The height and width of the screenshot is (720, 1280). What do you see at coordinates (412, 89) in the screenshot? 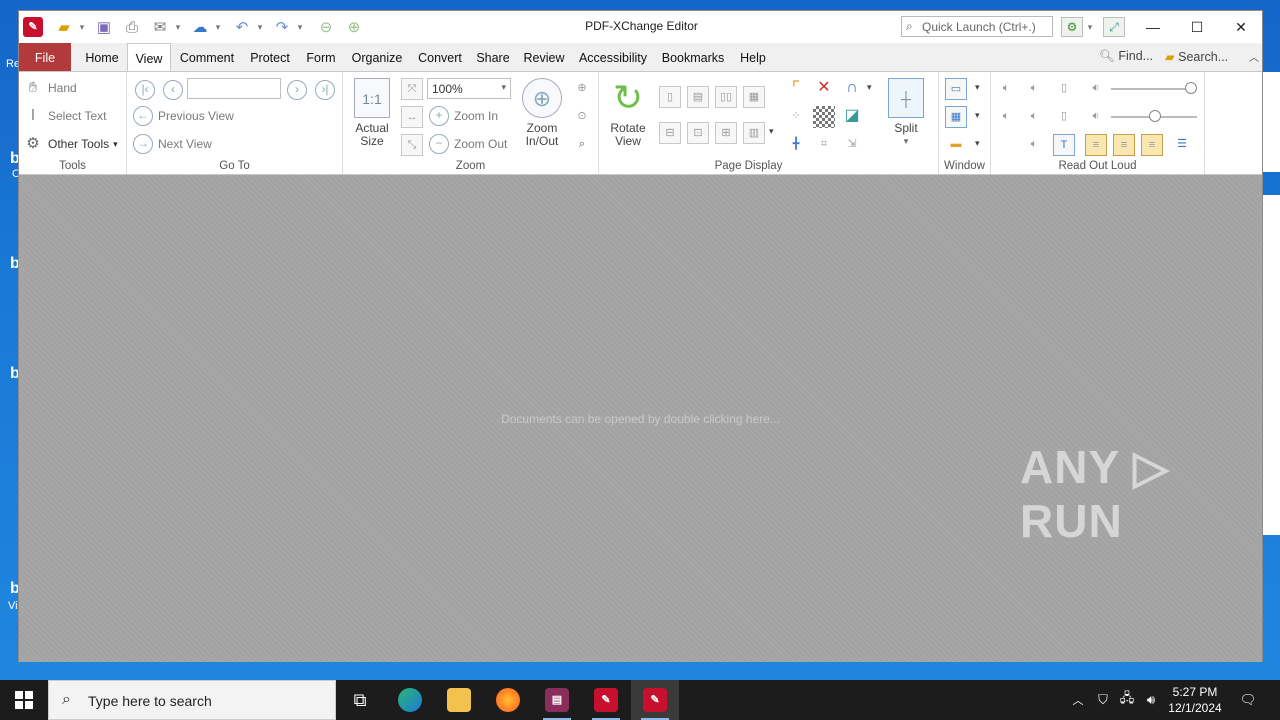
I see `fit-page-icon: ⤧` at bounding box center [412, 89].